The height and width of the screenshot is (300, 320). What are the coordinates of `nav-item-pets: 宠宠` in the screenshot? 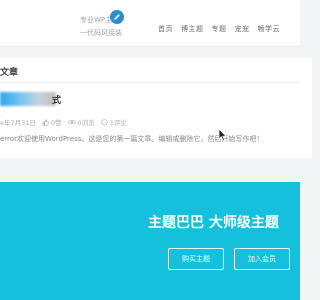 It's located at (242, 30).